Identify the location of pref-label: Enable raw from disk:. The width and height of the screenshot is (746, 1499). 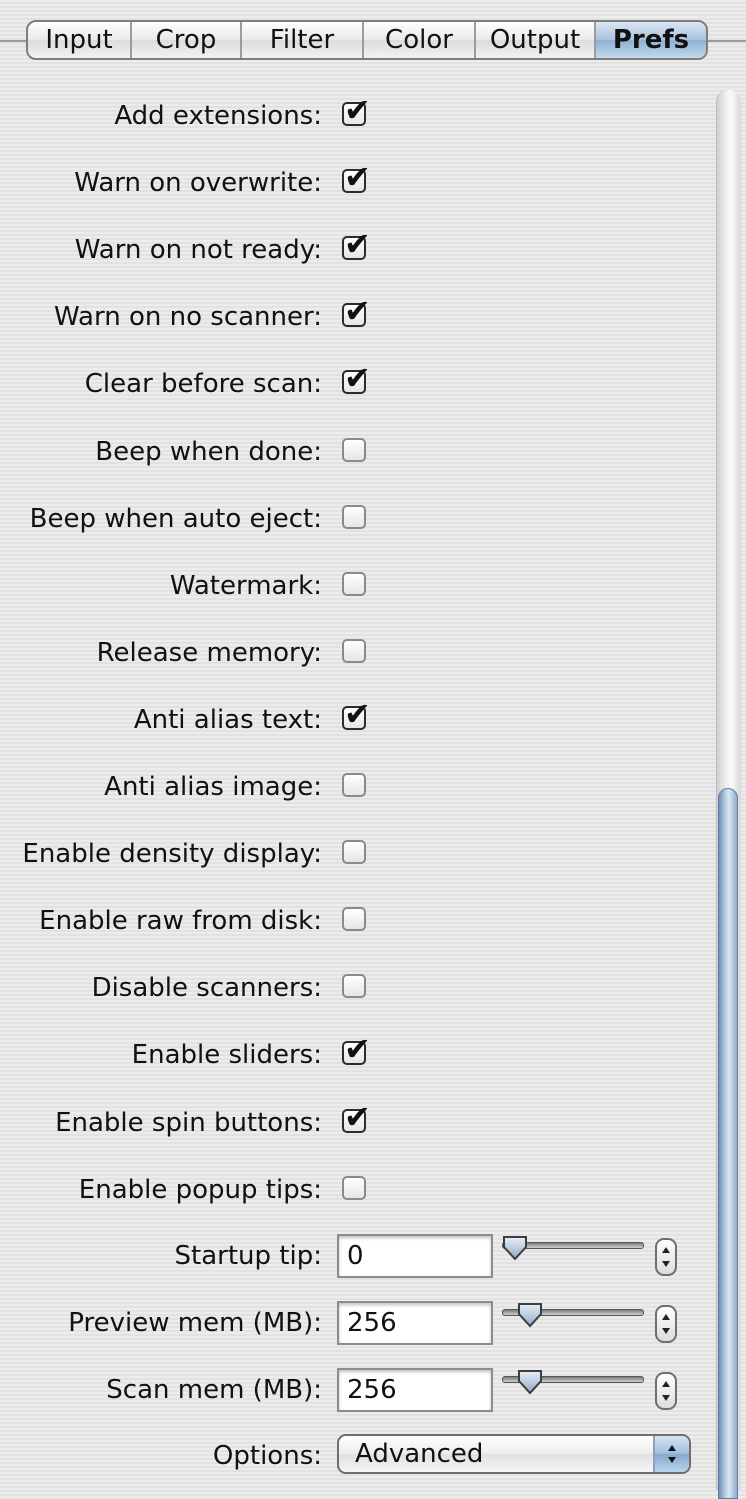
(180, 921).